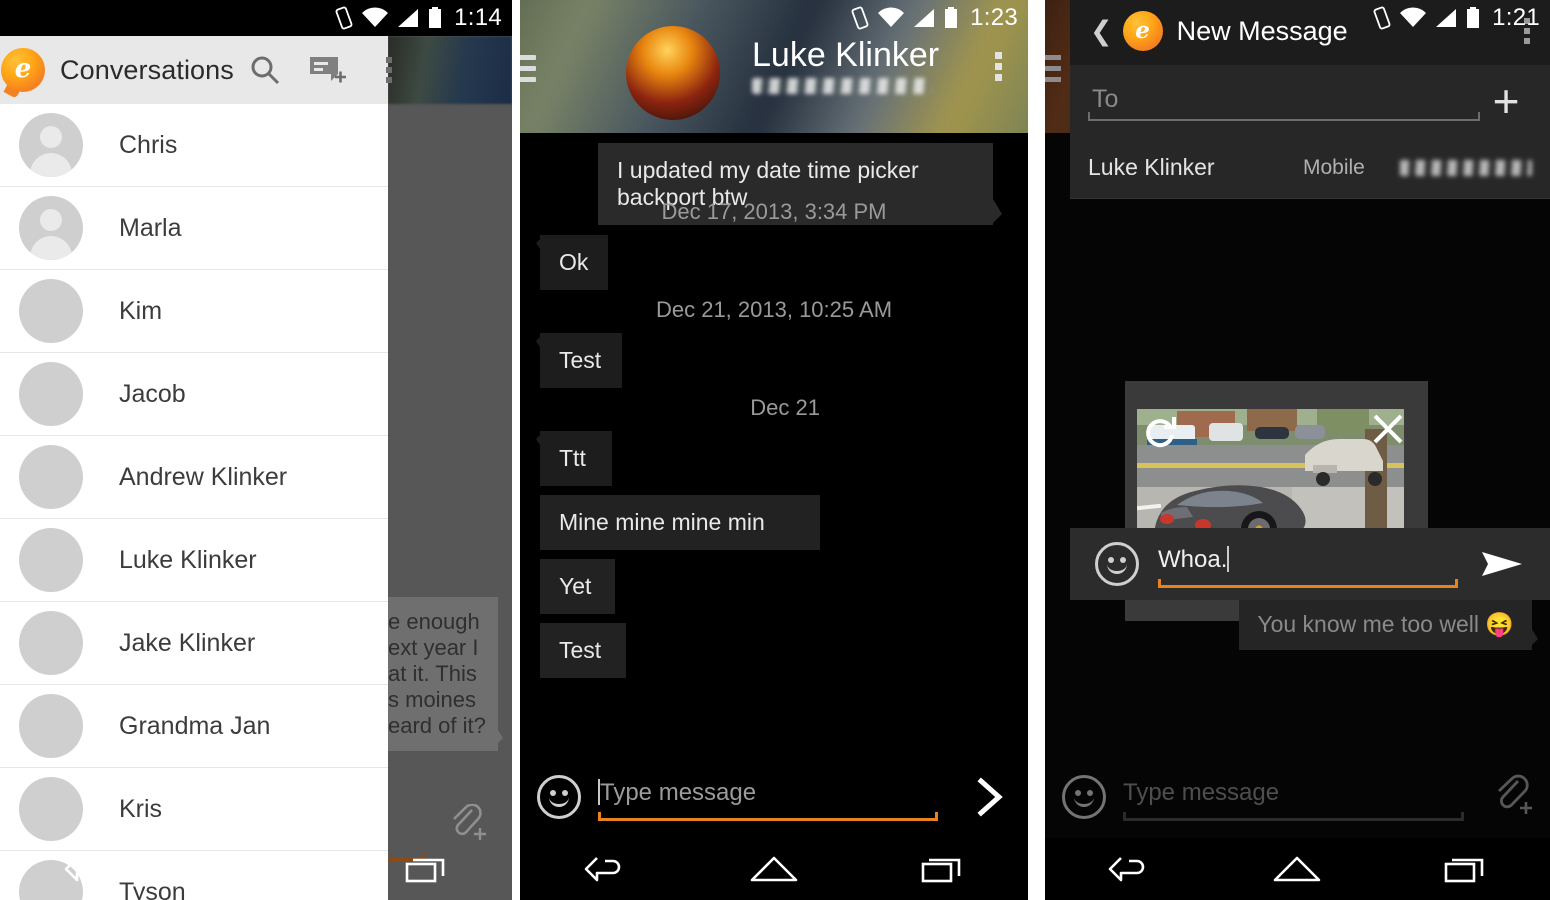 The width and height of the screenshot is (1550, 900). I want to click on message-input-placeholder: Type message, so click(678, 792).